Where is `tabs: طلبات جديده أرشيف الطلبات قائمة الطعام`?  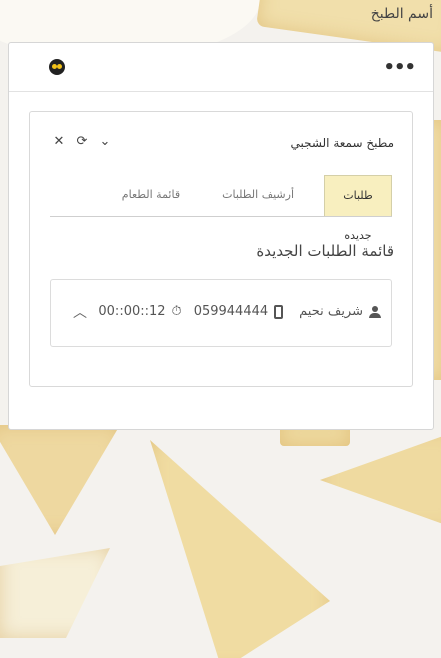
tabs: طلبات جديده أرشيف الطلبات قائمة الطعام is located at coordinates (221, 208).